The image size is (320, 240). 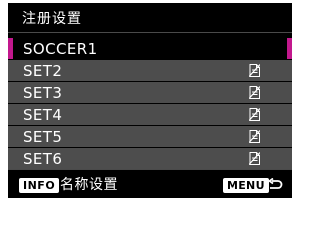 I want to click on list-item-set6: SET6, so click(x=150, y=158).